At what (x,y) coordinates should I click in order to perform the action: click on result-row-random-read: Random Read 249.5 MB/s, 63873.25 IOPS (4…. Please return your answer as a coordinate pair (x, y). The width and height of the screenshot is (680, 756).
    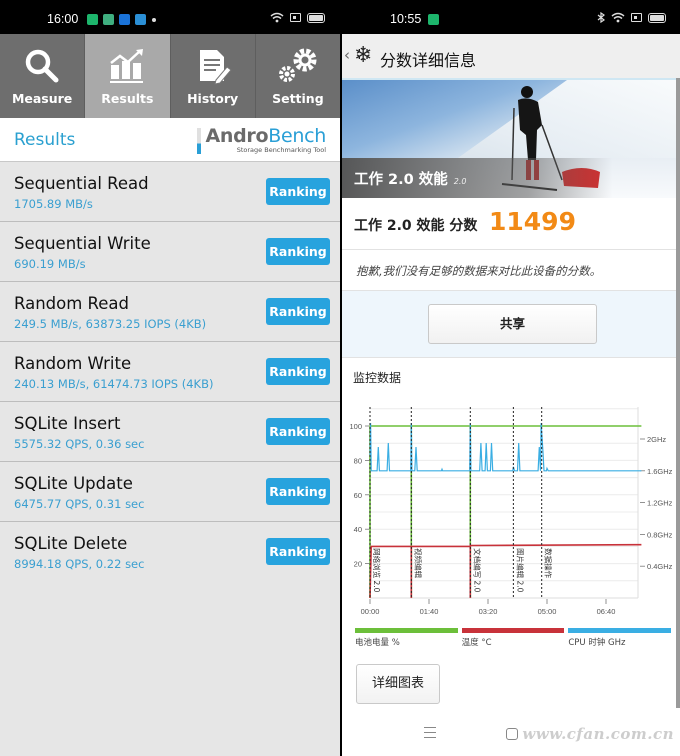
    Looking at the image, I should click on (170, 312).